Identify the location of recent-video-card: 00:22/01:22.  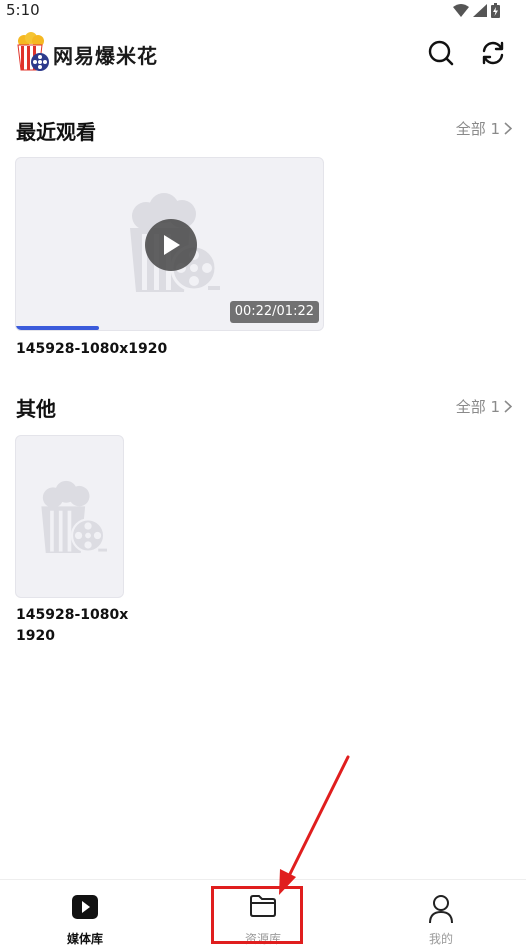
(169, 244).